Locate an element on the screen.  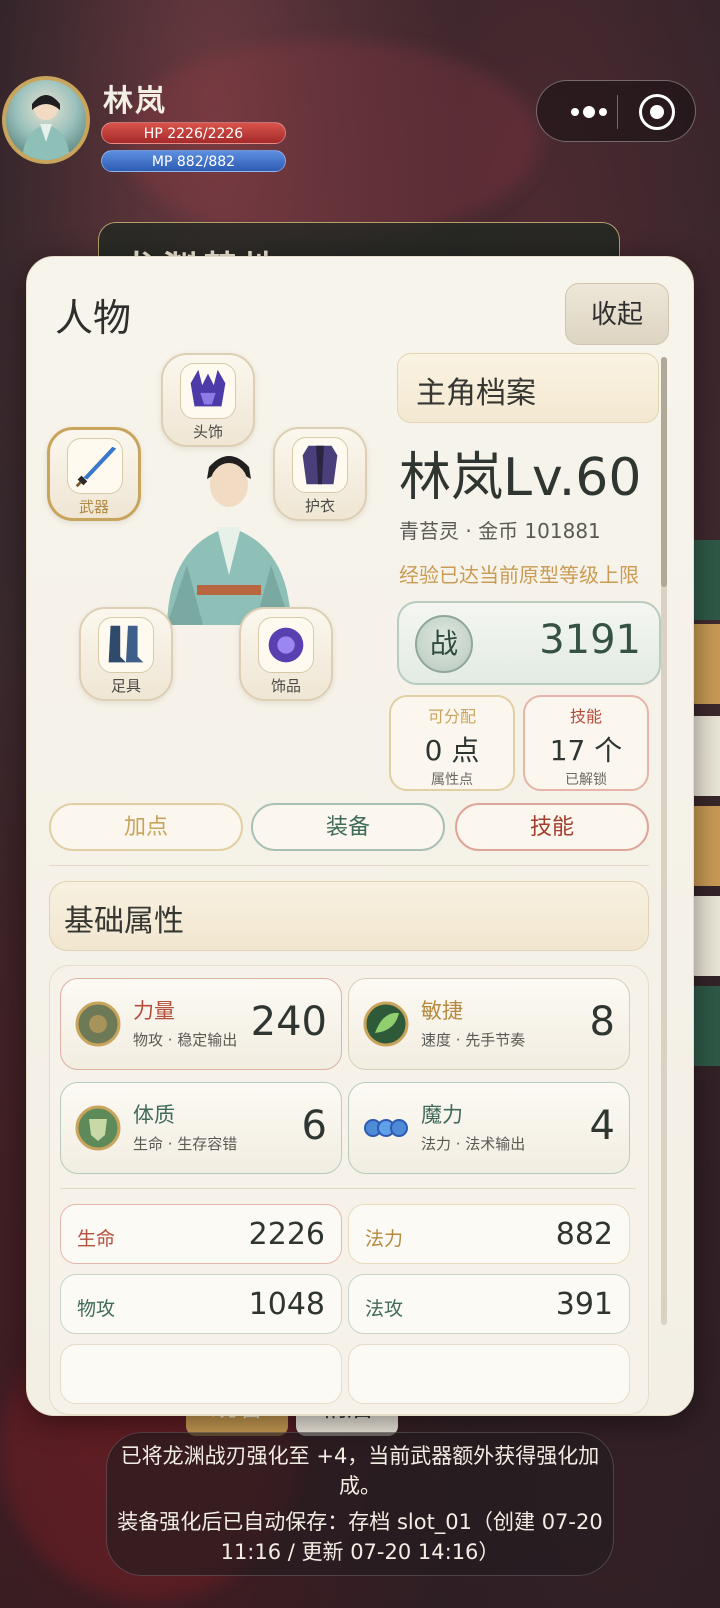
attr-desc: 生命 · 生存容错 is located at coordinates (185, 1144).